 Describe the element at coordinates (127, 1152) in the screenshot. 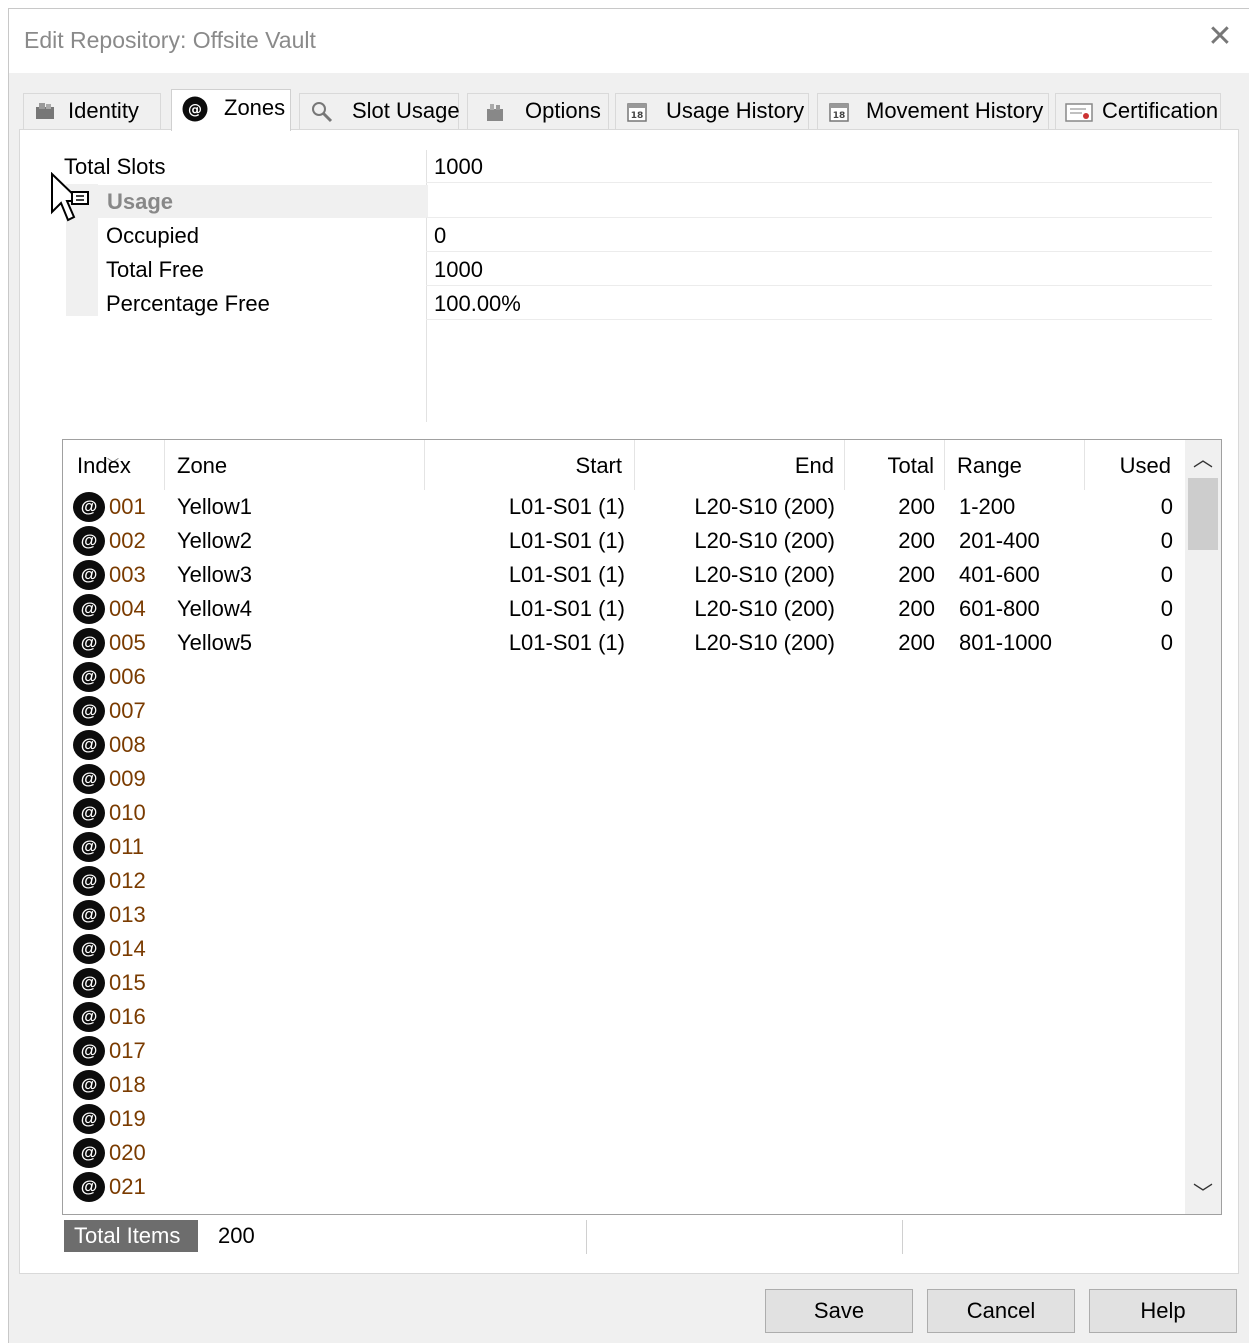

I see `index-cell: 020` at that location.